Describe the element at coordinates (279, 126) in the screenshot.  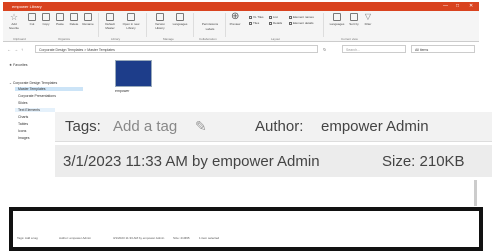
I see `author-label: Author:` at that location.